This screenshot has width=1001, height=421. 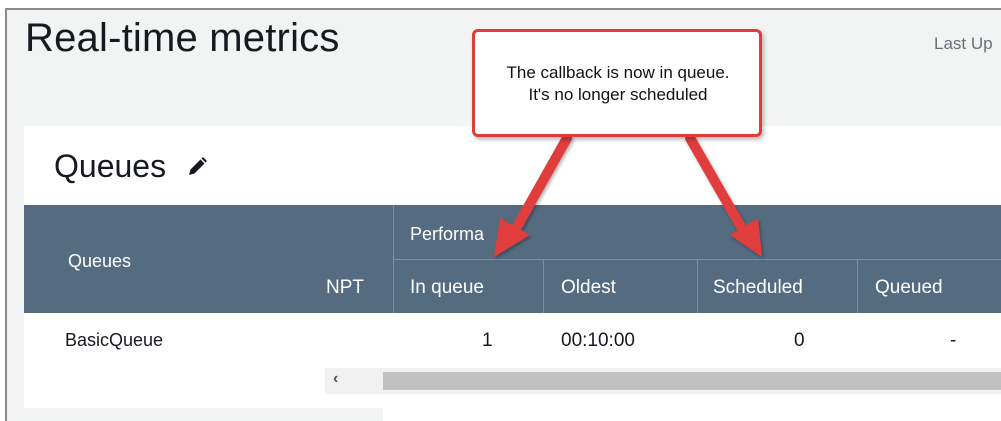 I want to click on arrow-to-scheduled, so click(x=723, y=195).